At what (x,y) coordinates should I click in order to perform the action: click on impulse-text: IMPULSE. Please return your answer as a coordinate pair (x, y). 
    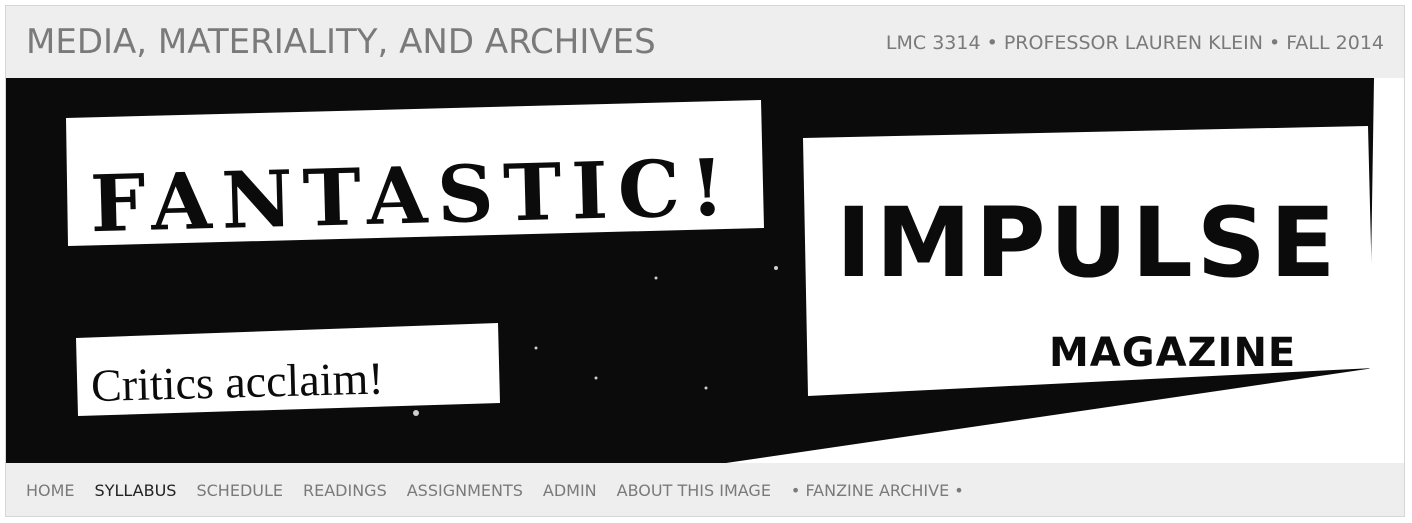
    Looking at the image, I should click on (1087, 243).